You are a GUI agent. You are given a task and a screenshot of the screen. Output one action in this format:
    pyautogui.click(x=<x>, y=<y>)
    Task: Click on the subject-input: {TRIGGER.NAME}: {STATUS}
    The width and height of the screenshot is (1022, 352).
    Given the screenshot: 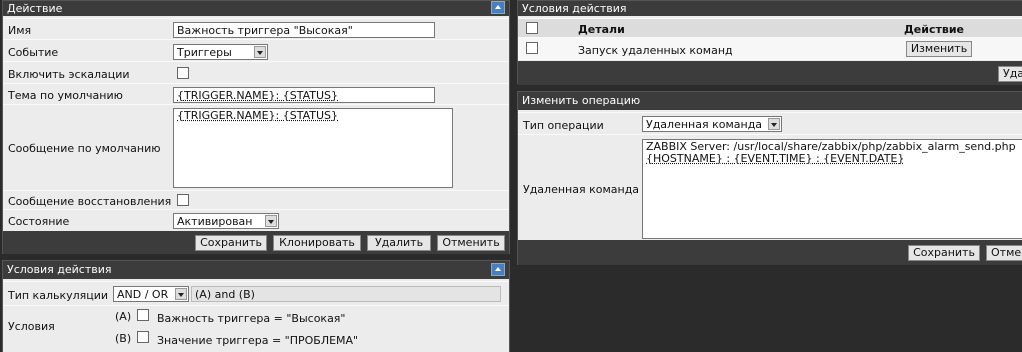 What is the action you would take?
    pyautogui.click(x=304, y=95)
    